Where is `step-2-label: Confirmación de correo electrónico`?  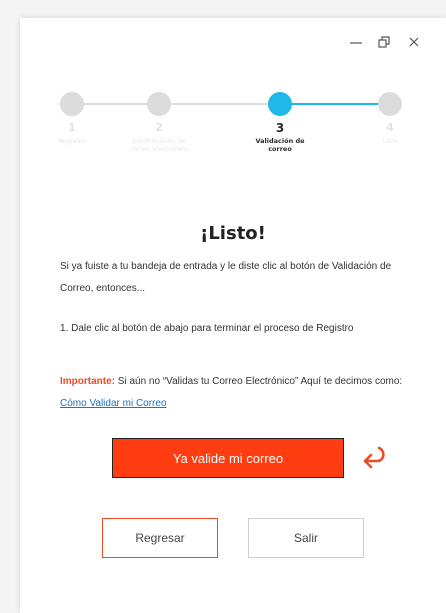 step-2-label: Confirmación de correo electrónico is located at coordinates (159, 145).